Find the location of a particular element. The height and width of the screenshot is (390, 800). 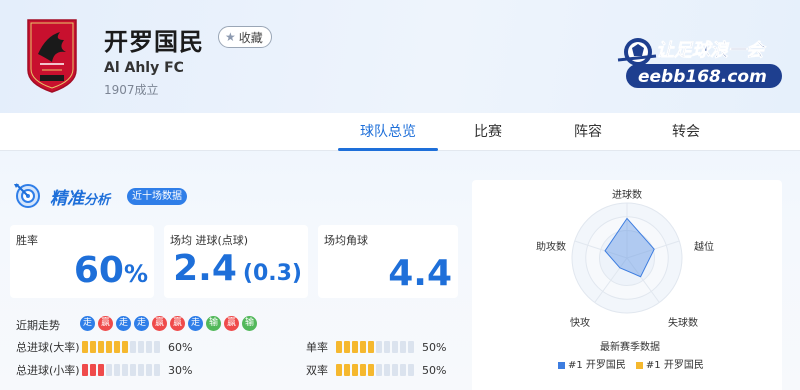

bar-percent: 60% is located at coordinates (180, 347).